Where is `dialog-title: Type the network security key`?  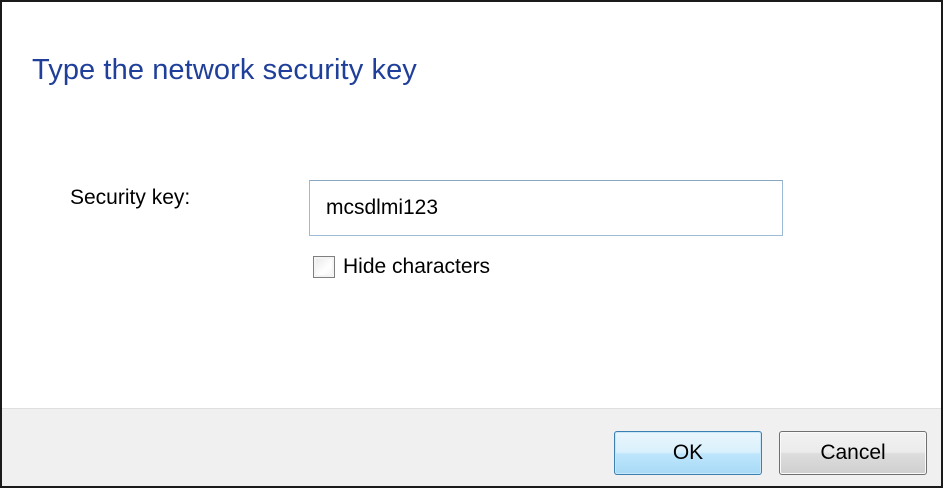 dialog-title: Type the network security key is located at coordinates (224, 70).